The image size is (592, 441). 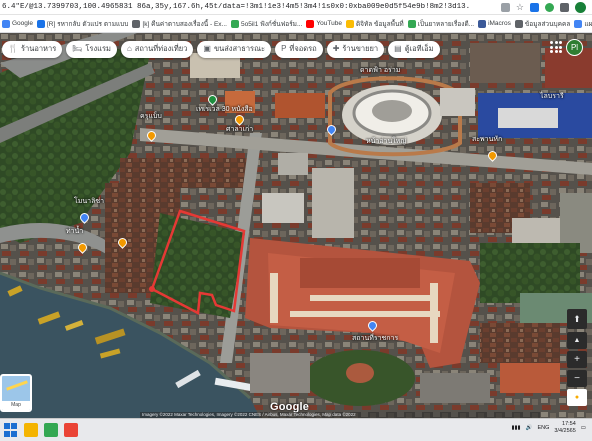 I want to click on chip-pharmacy: ✚ ร้านขายยา, so click(x=355, y=49).